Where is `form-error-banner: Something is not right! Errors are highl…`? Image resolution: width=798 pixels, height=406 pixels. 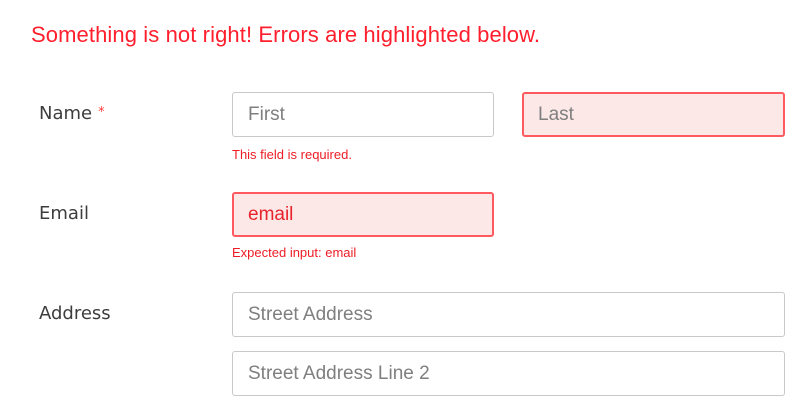
form-error-banner: Something is not right! Errors are highl… is located at coordinates (286, 34).